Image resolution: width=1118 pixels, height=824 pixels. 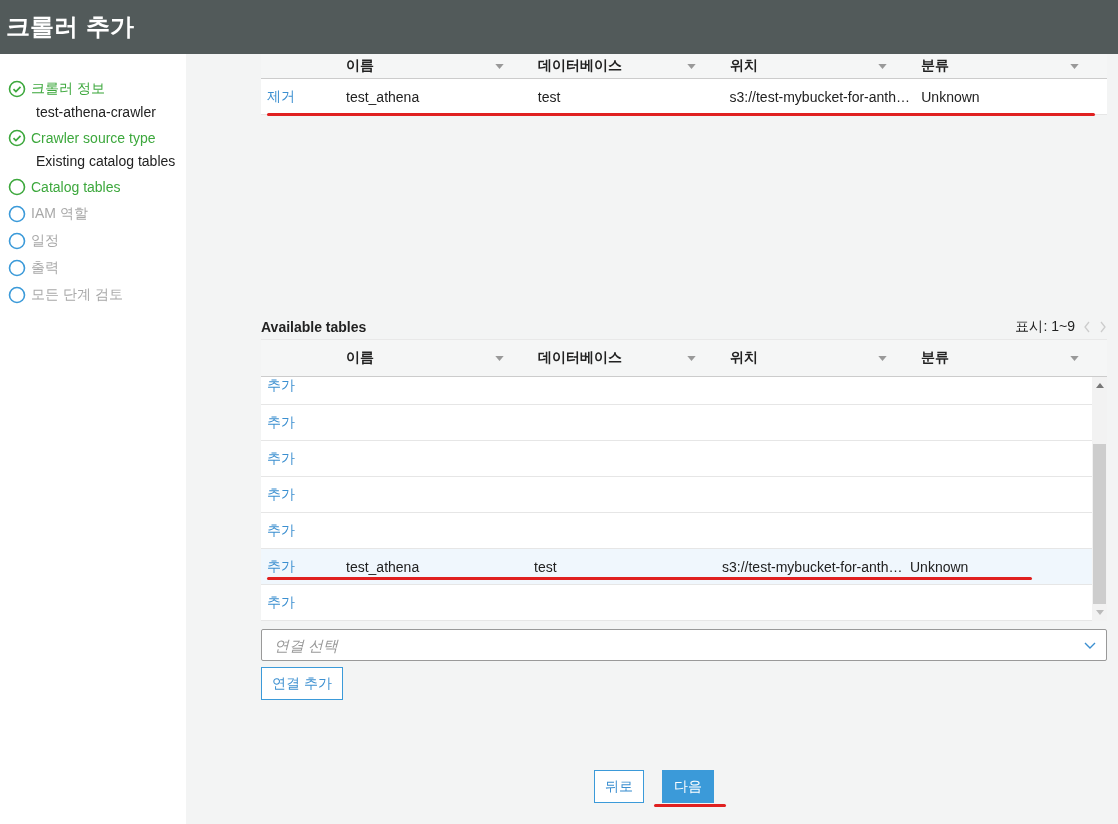 I want to click on add-connection-button: 연결 추가, so click(x=302, y=683).